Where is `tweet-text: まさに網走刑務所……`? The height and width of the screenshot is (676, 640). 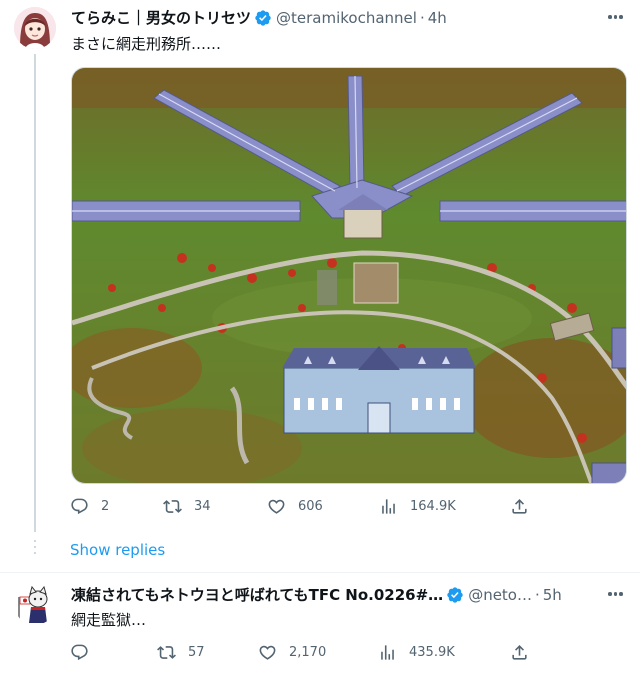
tweet-text: まさに網走刑務所…… is located at coordinates (146, 44).